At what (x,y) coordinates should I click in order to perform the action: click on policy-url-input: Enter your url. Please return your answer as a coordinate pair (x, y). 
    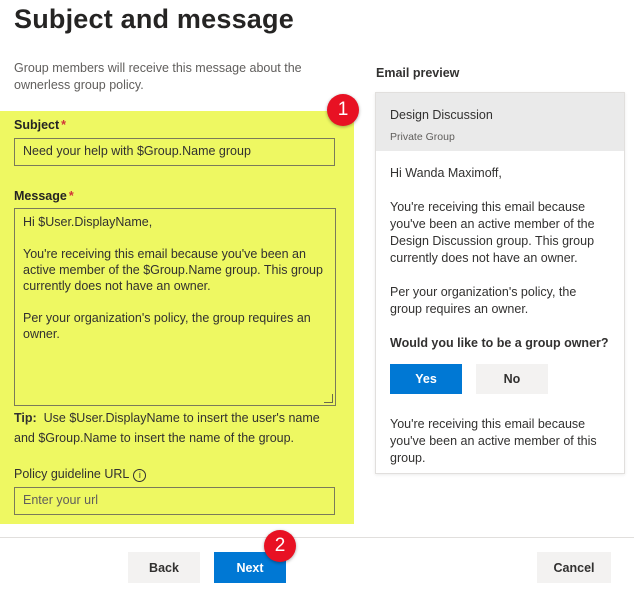
    Looking at the image, I should click on (174, 501).